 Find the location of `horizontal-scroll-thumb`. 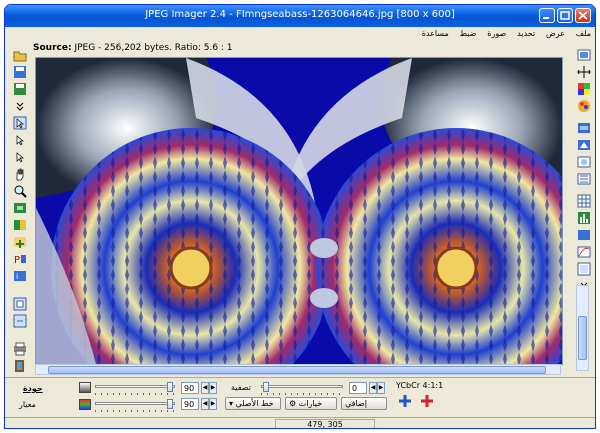

horizontal-scroll-thumb is located at coordinates (297, 370).